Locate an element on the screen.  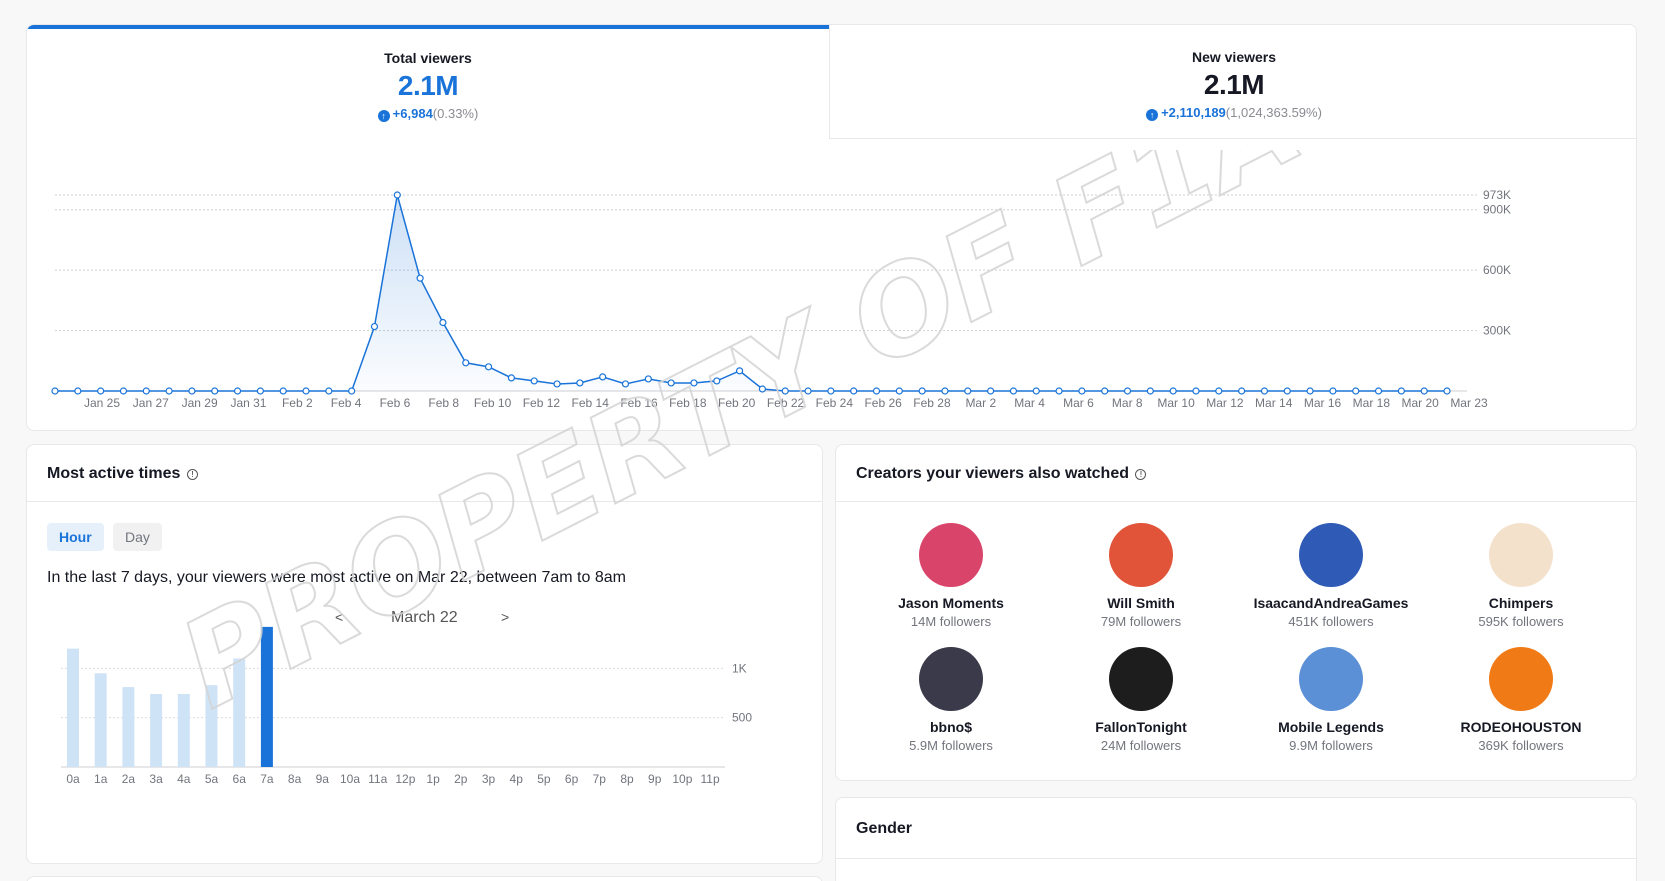
creator-item: RODEOHOUSTON 369K followers is located at coordinates (1521, 700).